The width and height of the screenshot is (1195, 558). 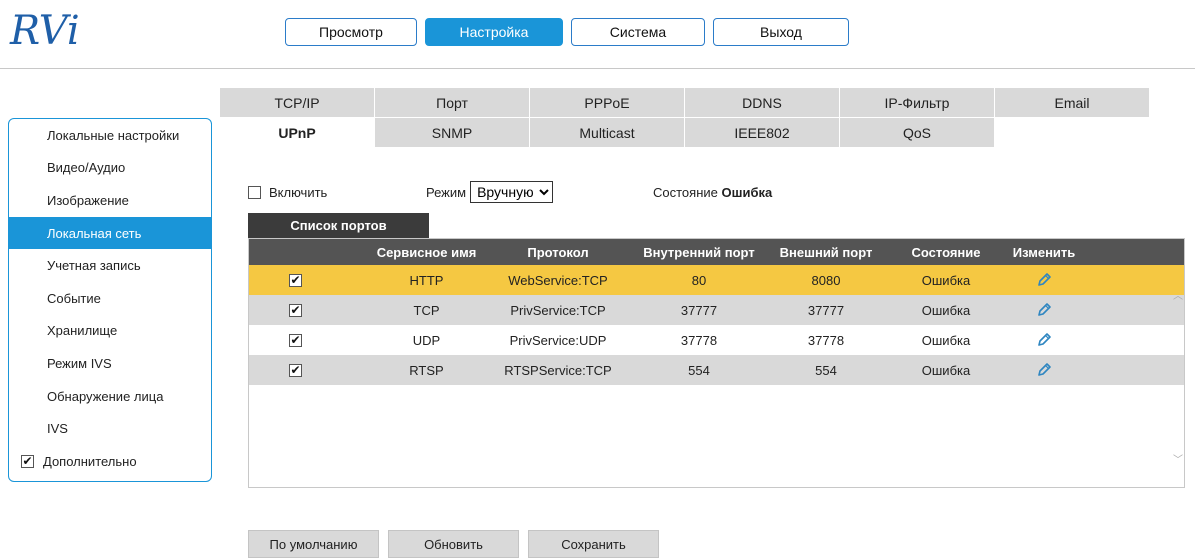 I want to click on tab-ip-filter: IP-Фильтр, so click(x=917, y=103).